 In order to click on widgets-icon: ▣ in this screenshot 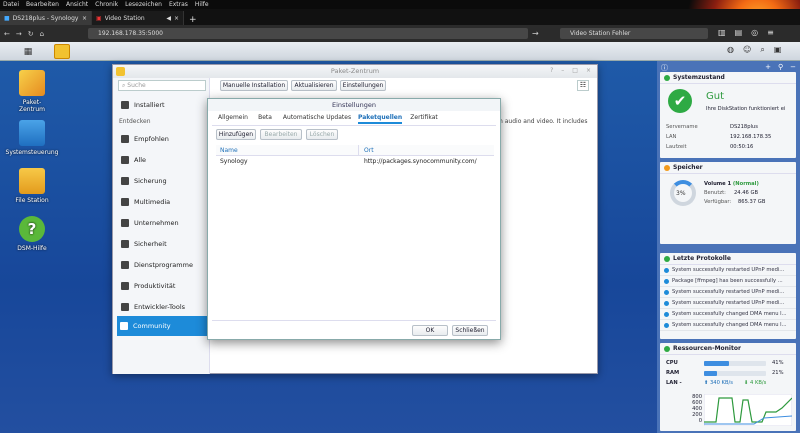, I will do `click(778, 50)`.